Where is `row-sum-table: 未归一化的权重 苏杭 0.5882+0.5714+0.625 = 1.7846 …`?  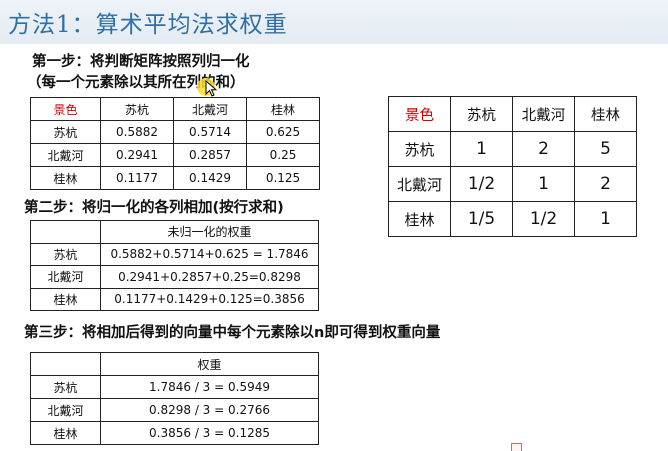
row-sum-table: 未归一化的权重 苏杭 0.5882+0.5714+0.625 = 1.7846 … is located at coordinates (174, 265).